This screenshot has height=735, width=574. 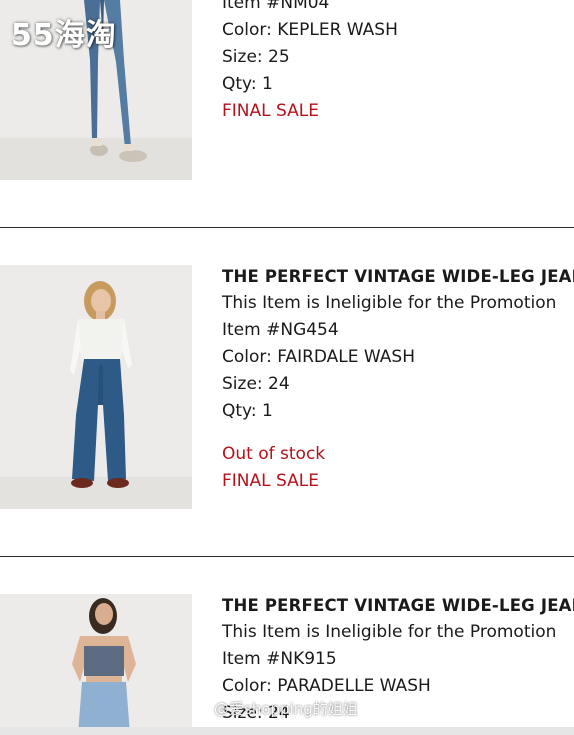 What do you see at coordinates (256, 384) in the screenshot?
I see `item-size: Size: 24` at bounding box center [256, 384].